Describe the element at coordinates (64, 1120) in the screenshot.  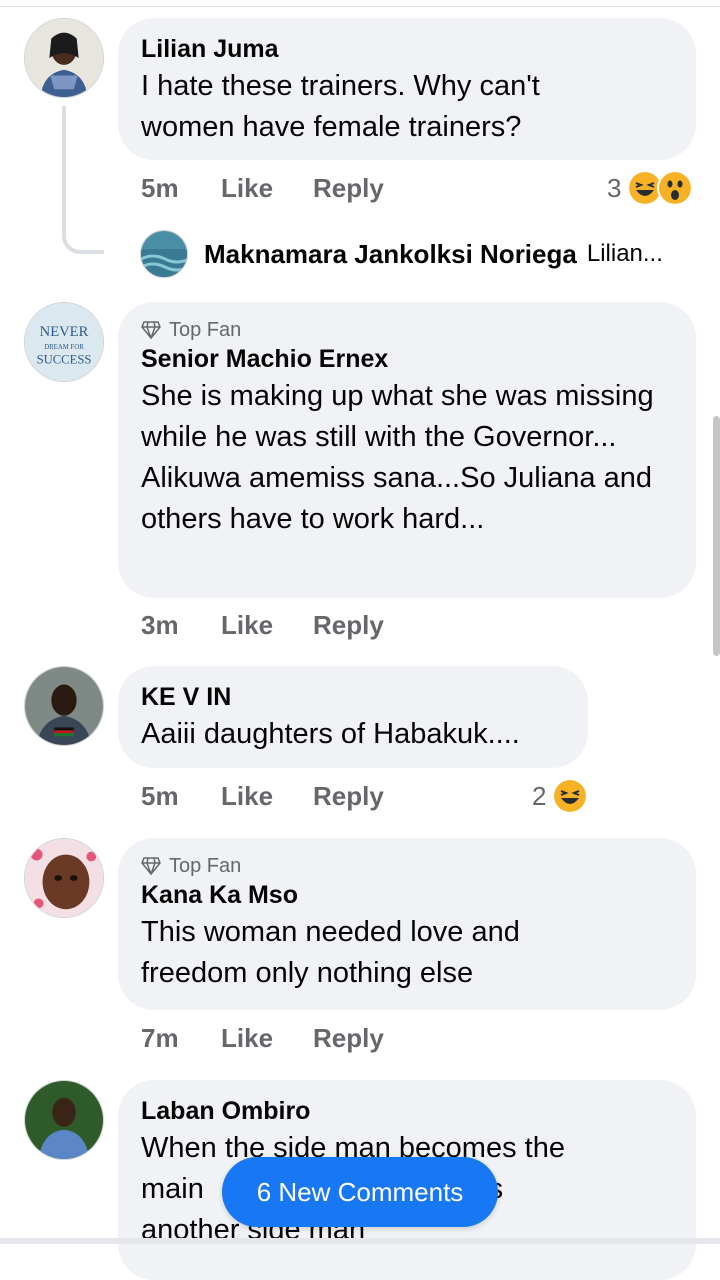
I see `avatar-laban-ombiro` at that location.